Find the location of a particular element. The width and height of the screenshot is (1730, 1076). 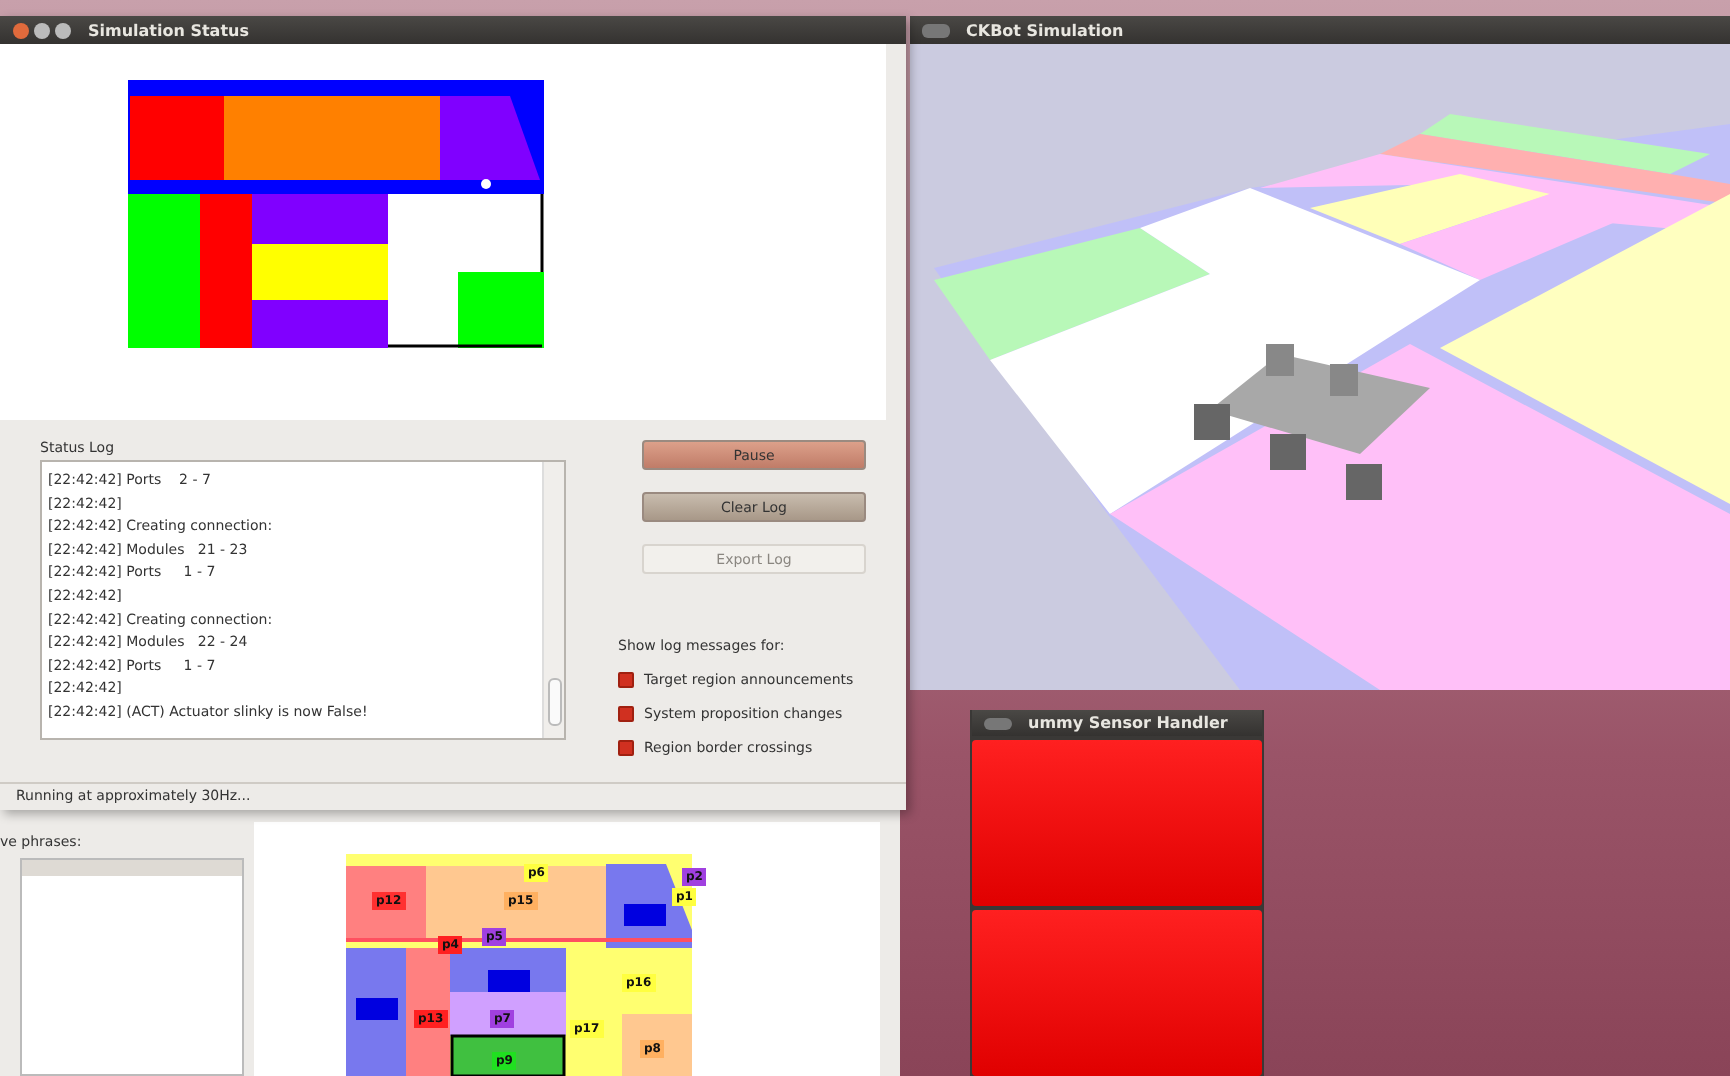

window-title: Simulation Status is located at coordinates (168, 30).